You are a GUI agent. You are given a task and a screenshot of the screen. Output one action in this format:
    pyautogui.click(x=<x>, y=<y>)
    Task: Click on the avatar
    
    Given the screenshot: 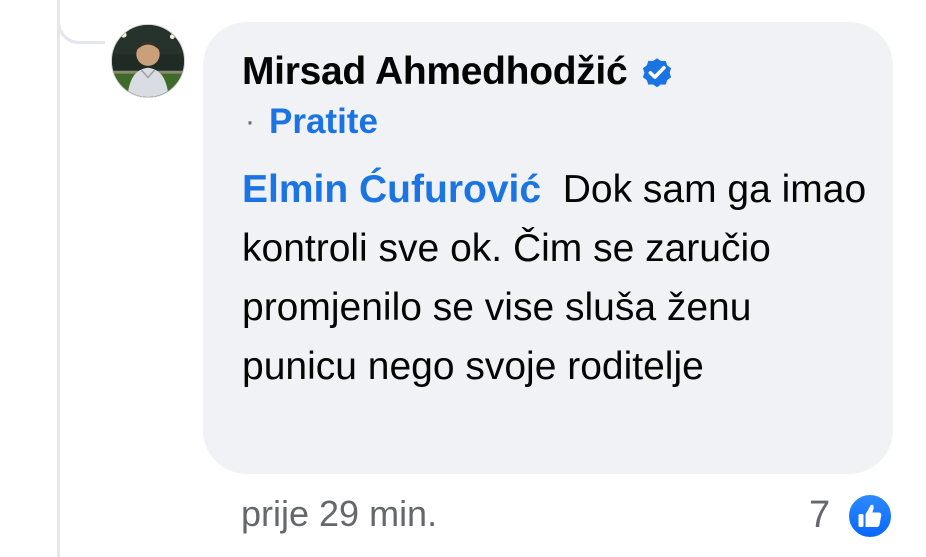 What is the action you would take?
    pyautogui.click(x=148, y=61)
    